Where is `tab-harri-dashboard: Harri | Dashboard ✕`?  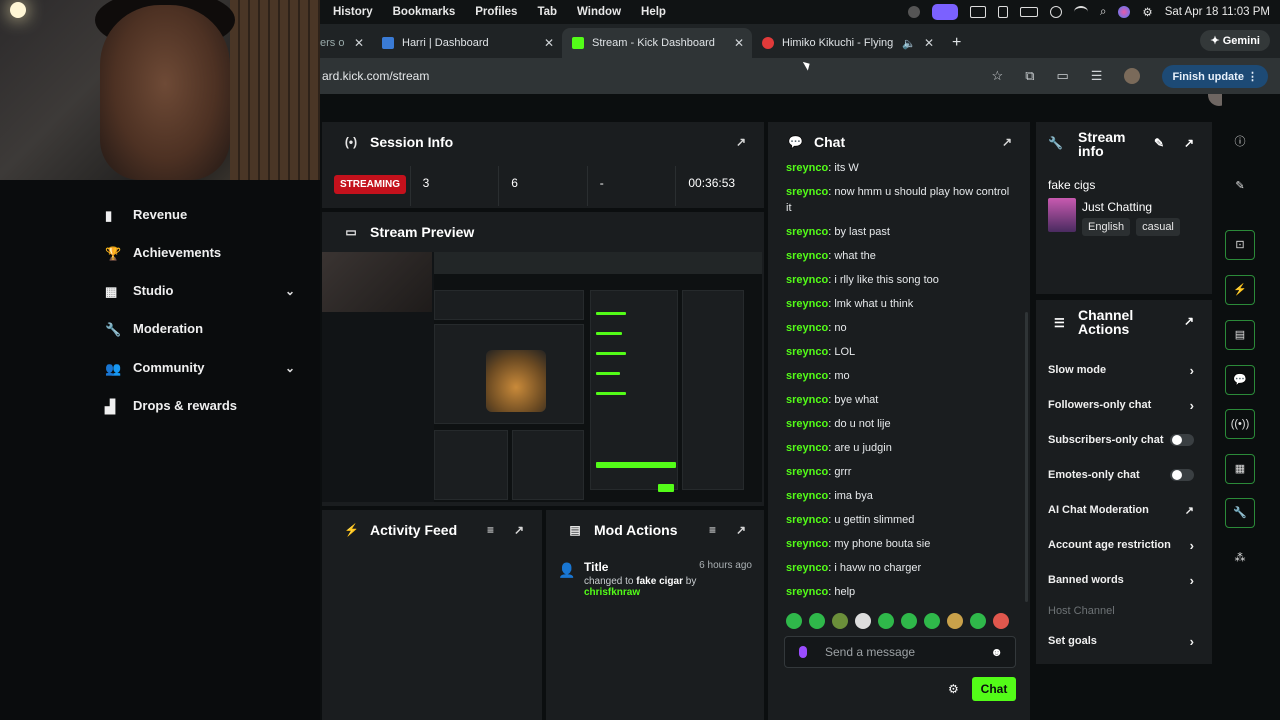
tab-harri-dashboard: Harri | Dashboard ✕ is located at coordinates (467, 43).